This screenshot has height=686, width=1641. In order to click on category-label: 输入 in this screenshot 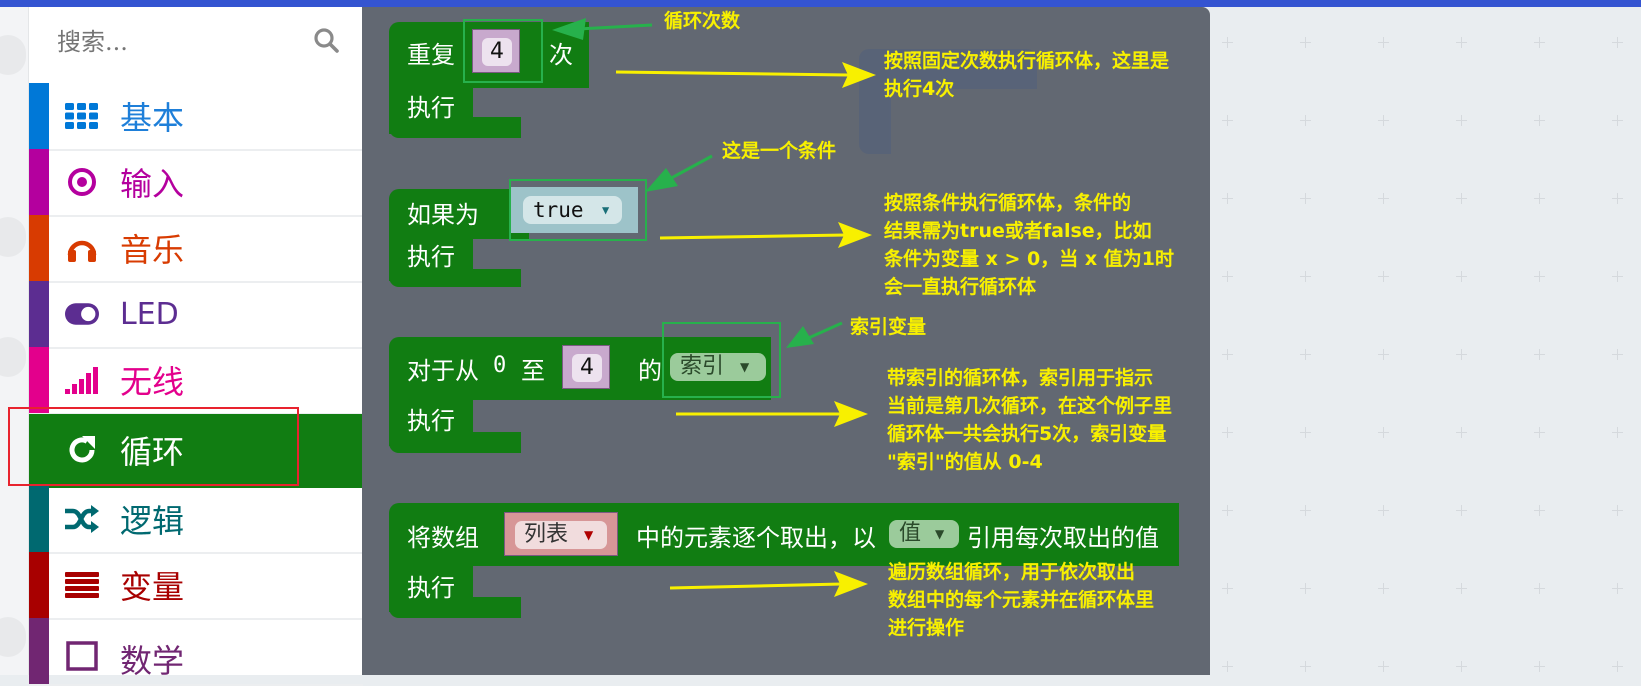, I will do `click(152, 184)`.